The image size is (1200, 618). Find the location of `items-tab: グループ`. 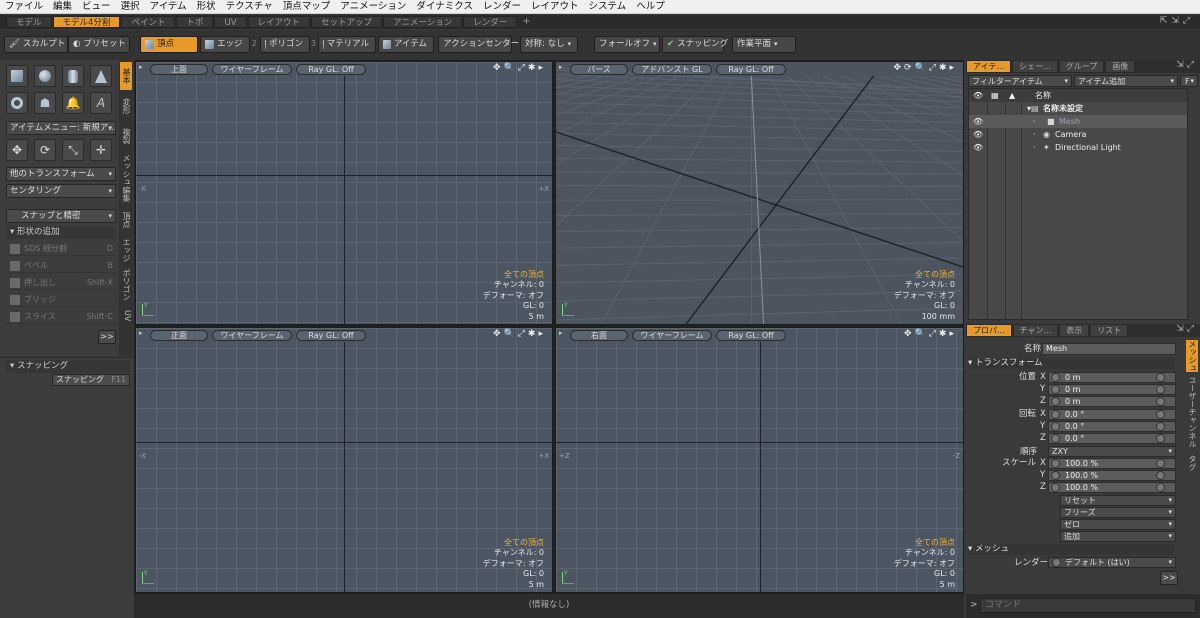

items-tab: グループ is located at coordinates (1081, 66).